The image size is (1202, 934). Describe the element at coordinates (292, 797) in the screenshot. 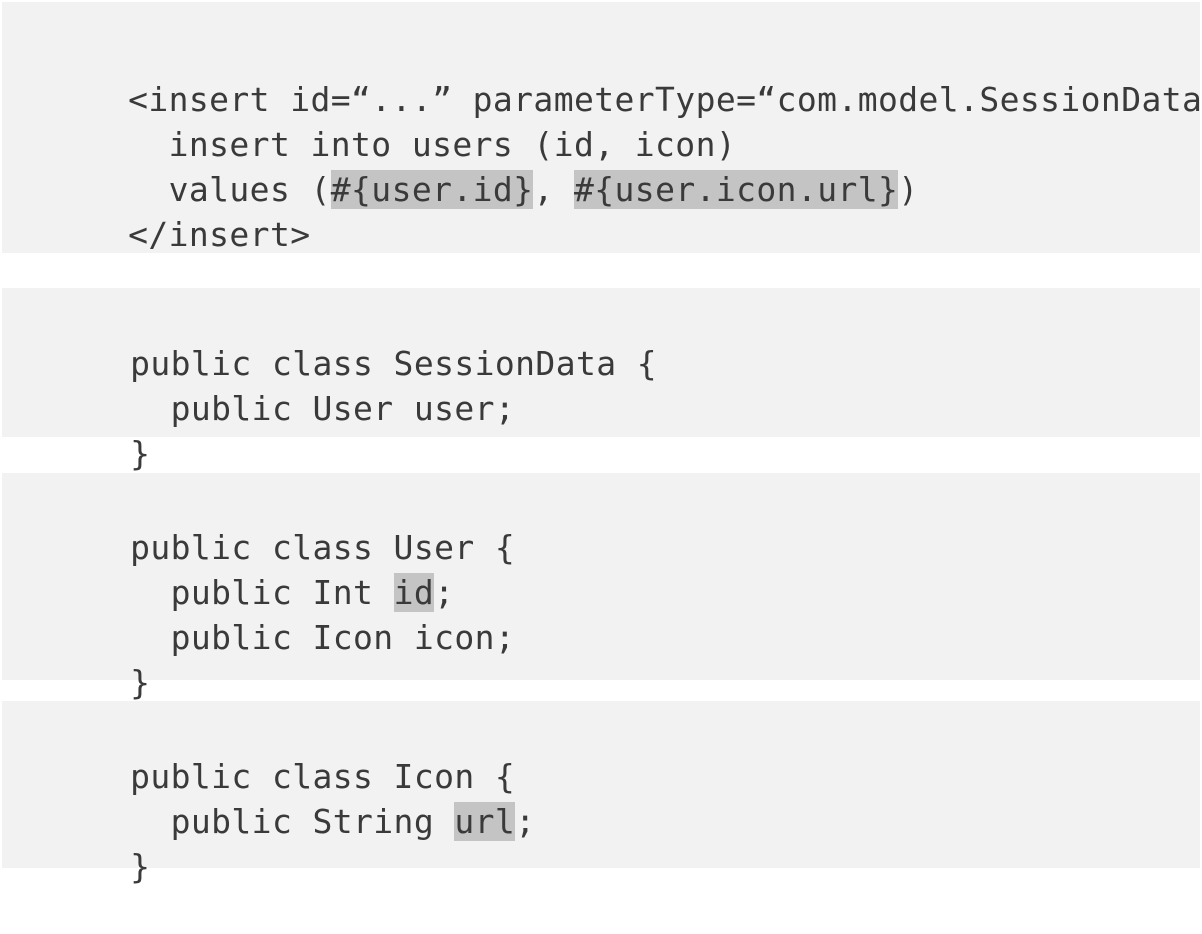

I see `code-line: public String url;` at that location.